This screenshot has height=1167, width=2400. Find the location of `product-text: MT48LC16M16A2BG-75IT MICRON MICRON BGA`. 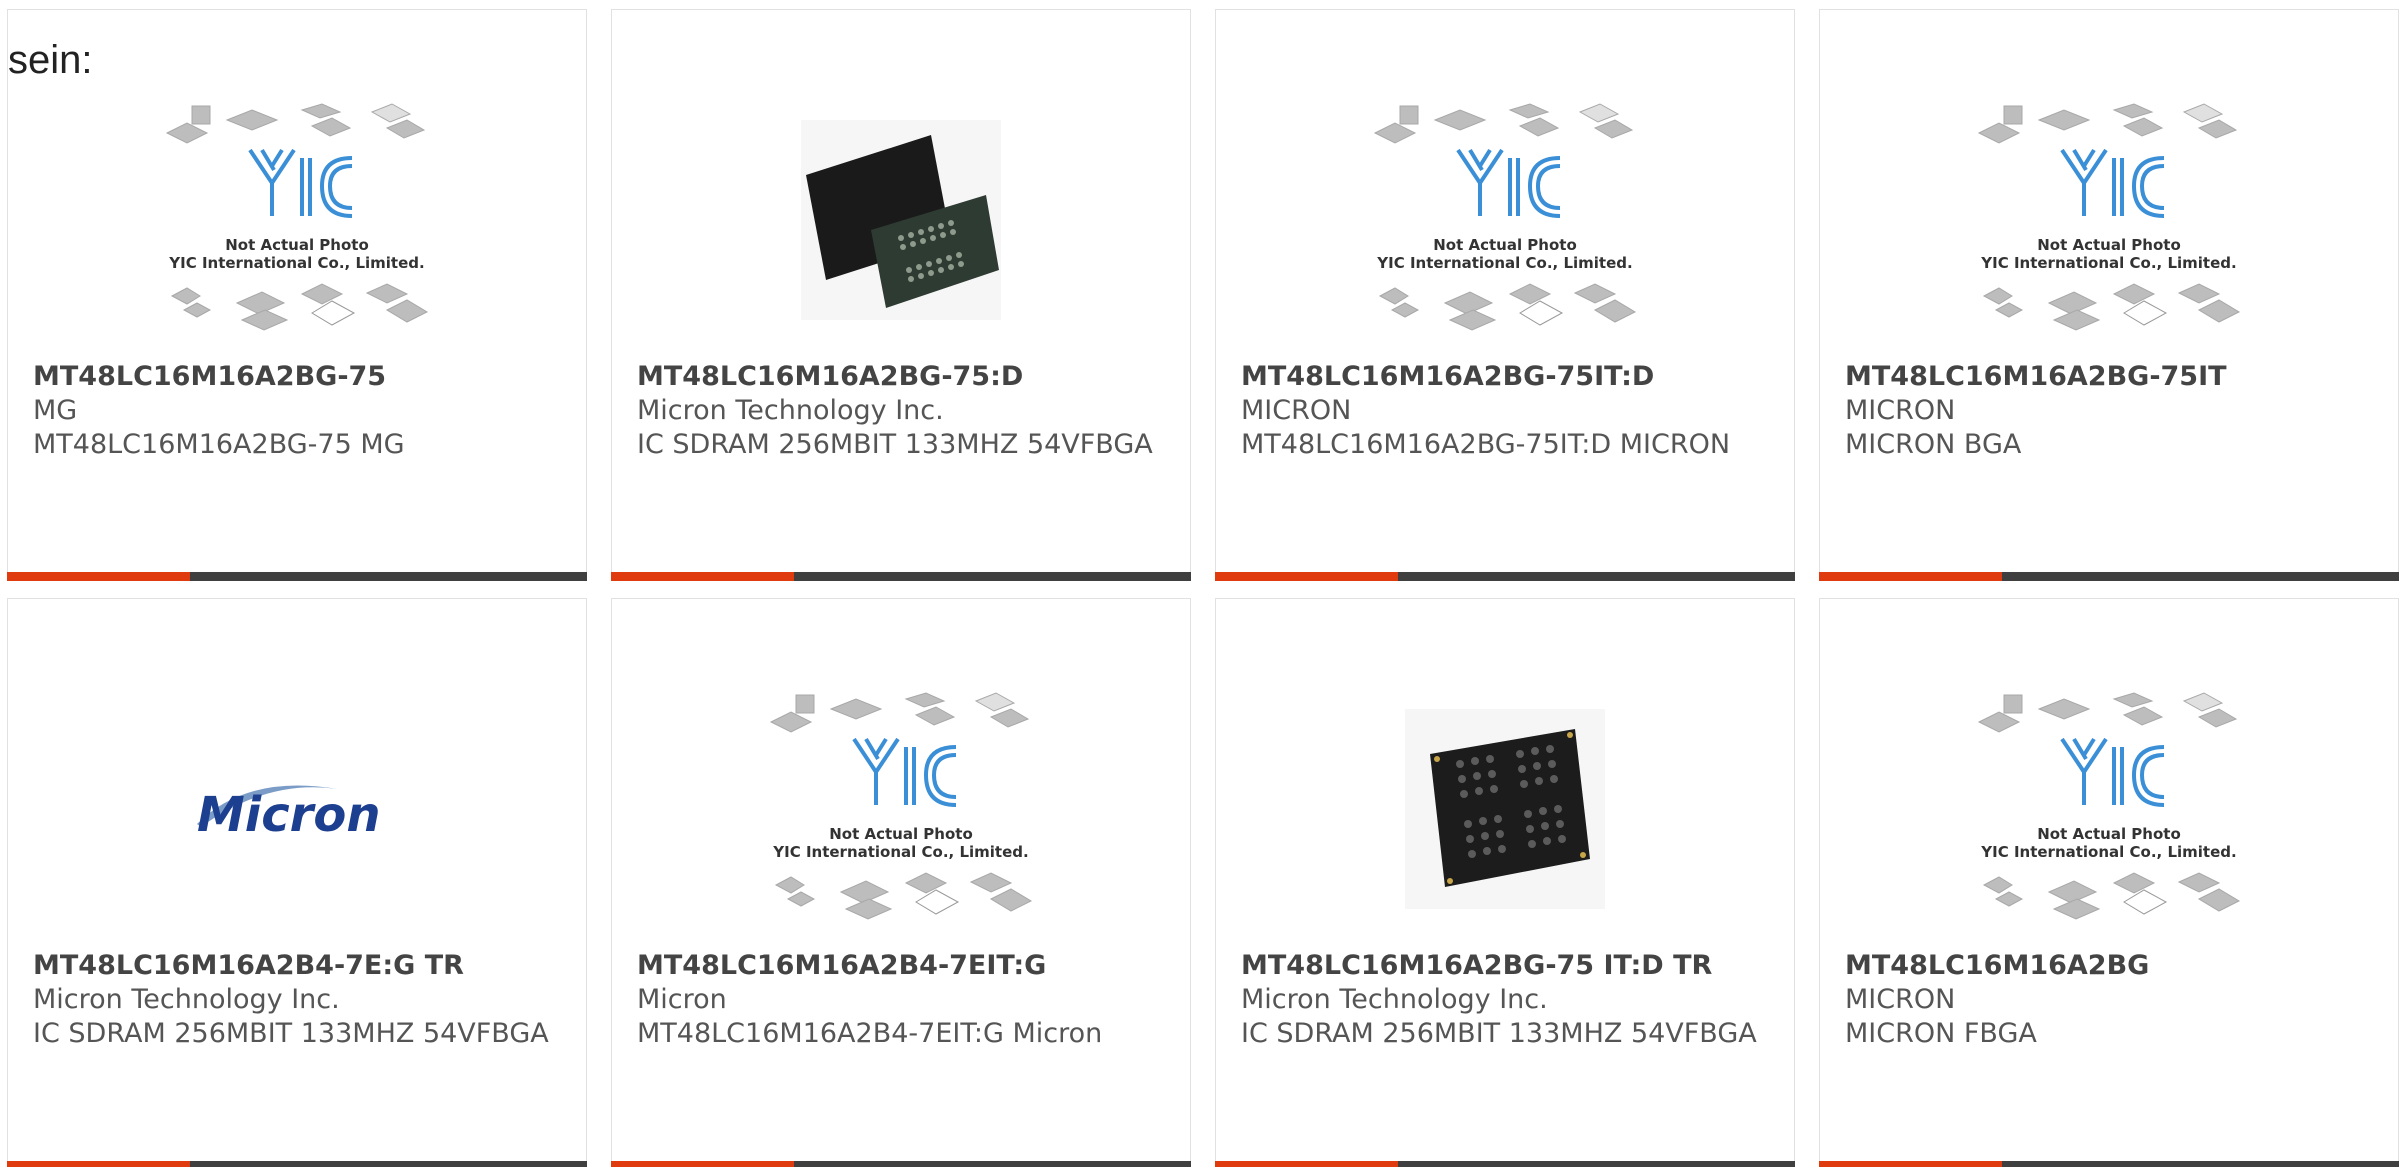

product-text: MT48LC16M16A2BG-75IT MICRON MICRON BGA is located at coordinates (2111, 411).